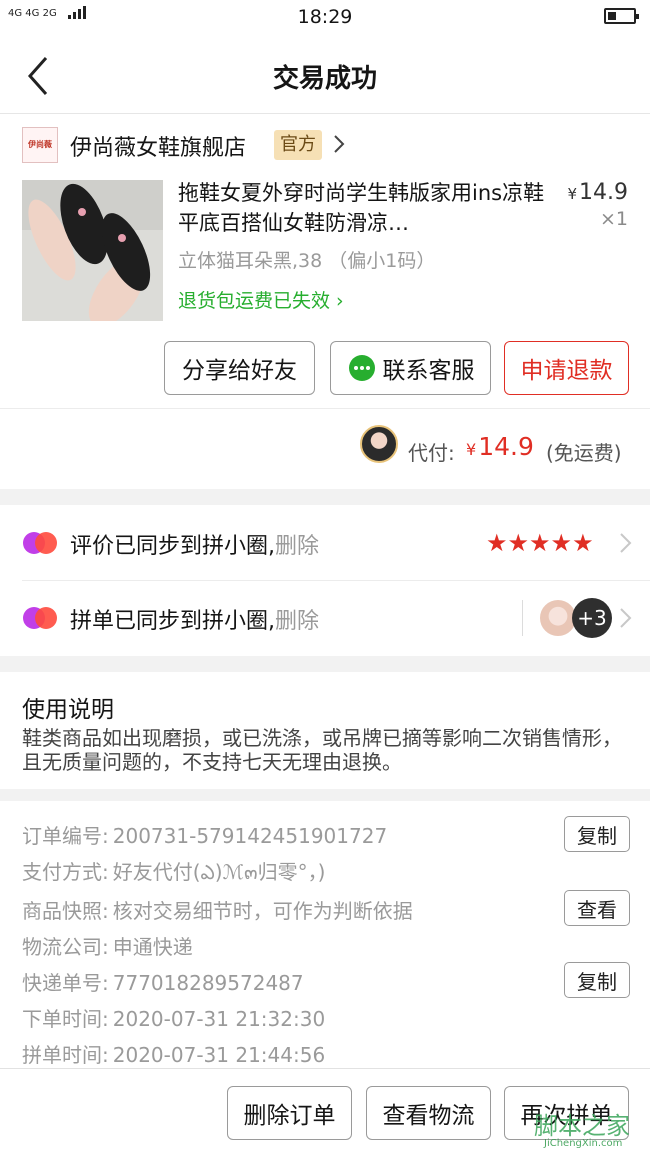 The height and width of the screenshot is (1155, 650). What do you see at coordinates (428, 1113) in the screenshot?
I see `track-logistics-button: 查看物流` at bounding box center [428, 1113].